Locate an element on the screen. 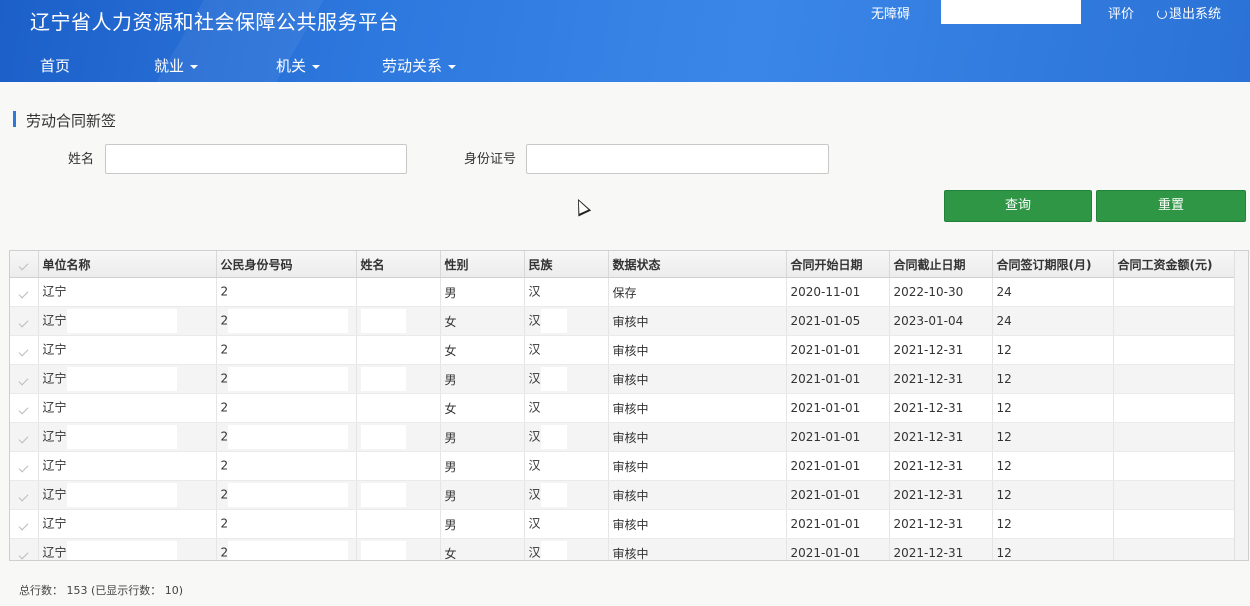 The width and height of the screenshot is (1250, 606). table-row: 辽宁 2 女 汉 审核中 2021-01-05 2023-01-04 24 is located at coordinates (622, 321).